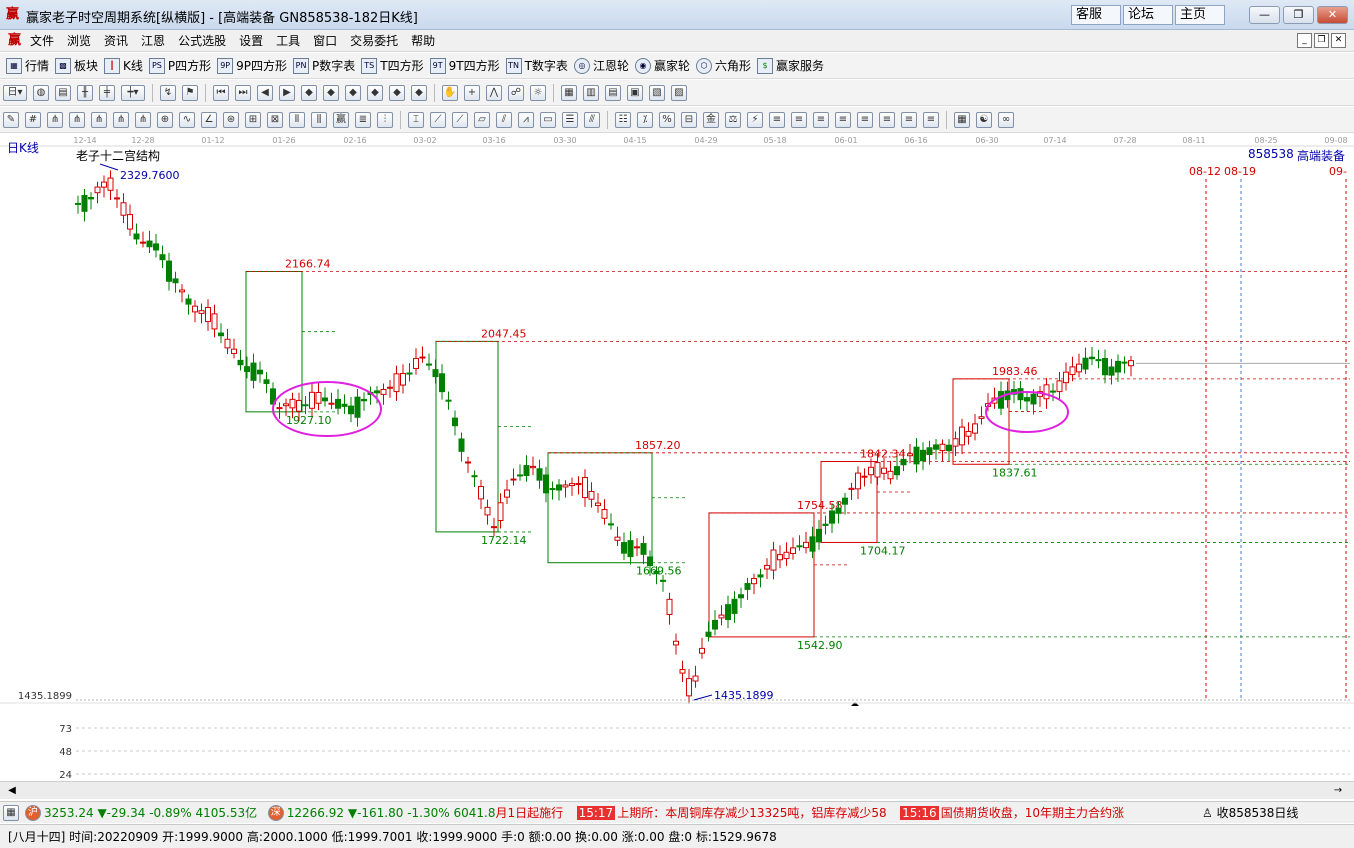 Image resolution: width=1354 pixels, height=848 pixels. What do you see at coordinates (374, 40) in the screenshot?
I see `menu-trade: 交易委托` at bounding box center [374, 40].